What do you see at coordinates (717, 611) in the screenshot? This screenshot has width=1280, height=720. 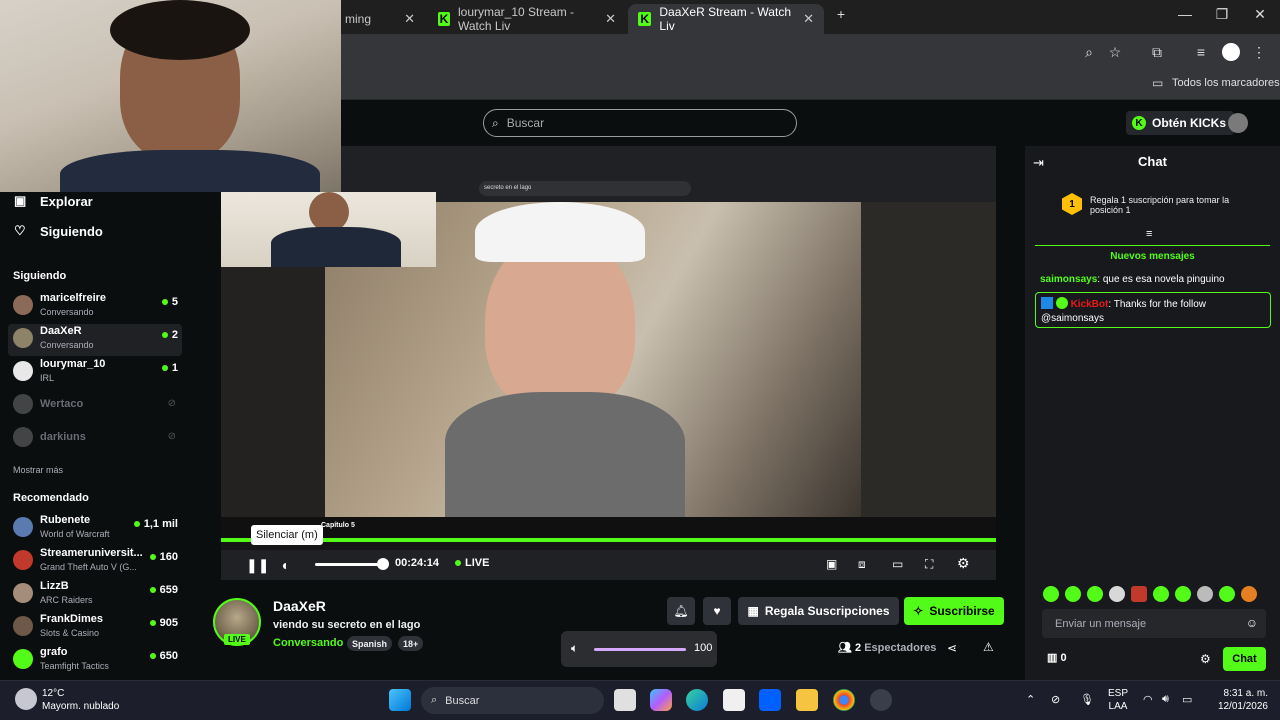 I see `follow-button: ♥` at bounding box center [717, 611].